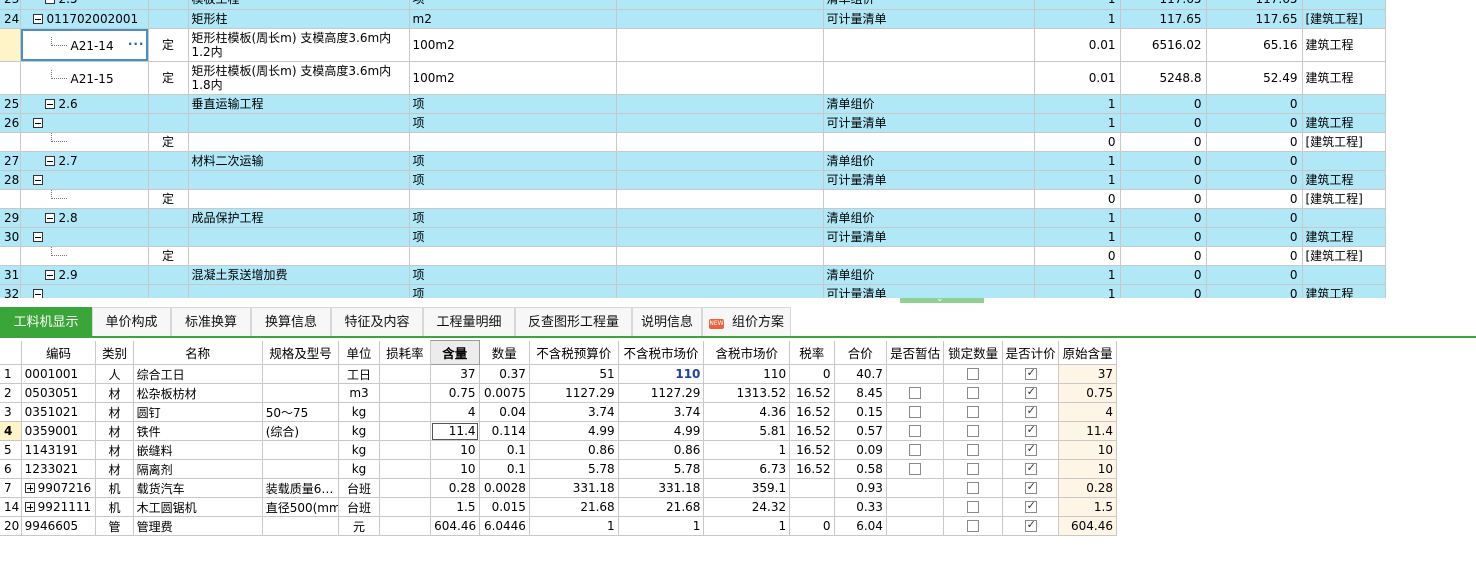 Image resolution: width=1476 pixels, height=562 pixels. What do you see at coordinates (1344, 275) in the screenshot?
I see `major-cell` at bounding box center [1344, 275].